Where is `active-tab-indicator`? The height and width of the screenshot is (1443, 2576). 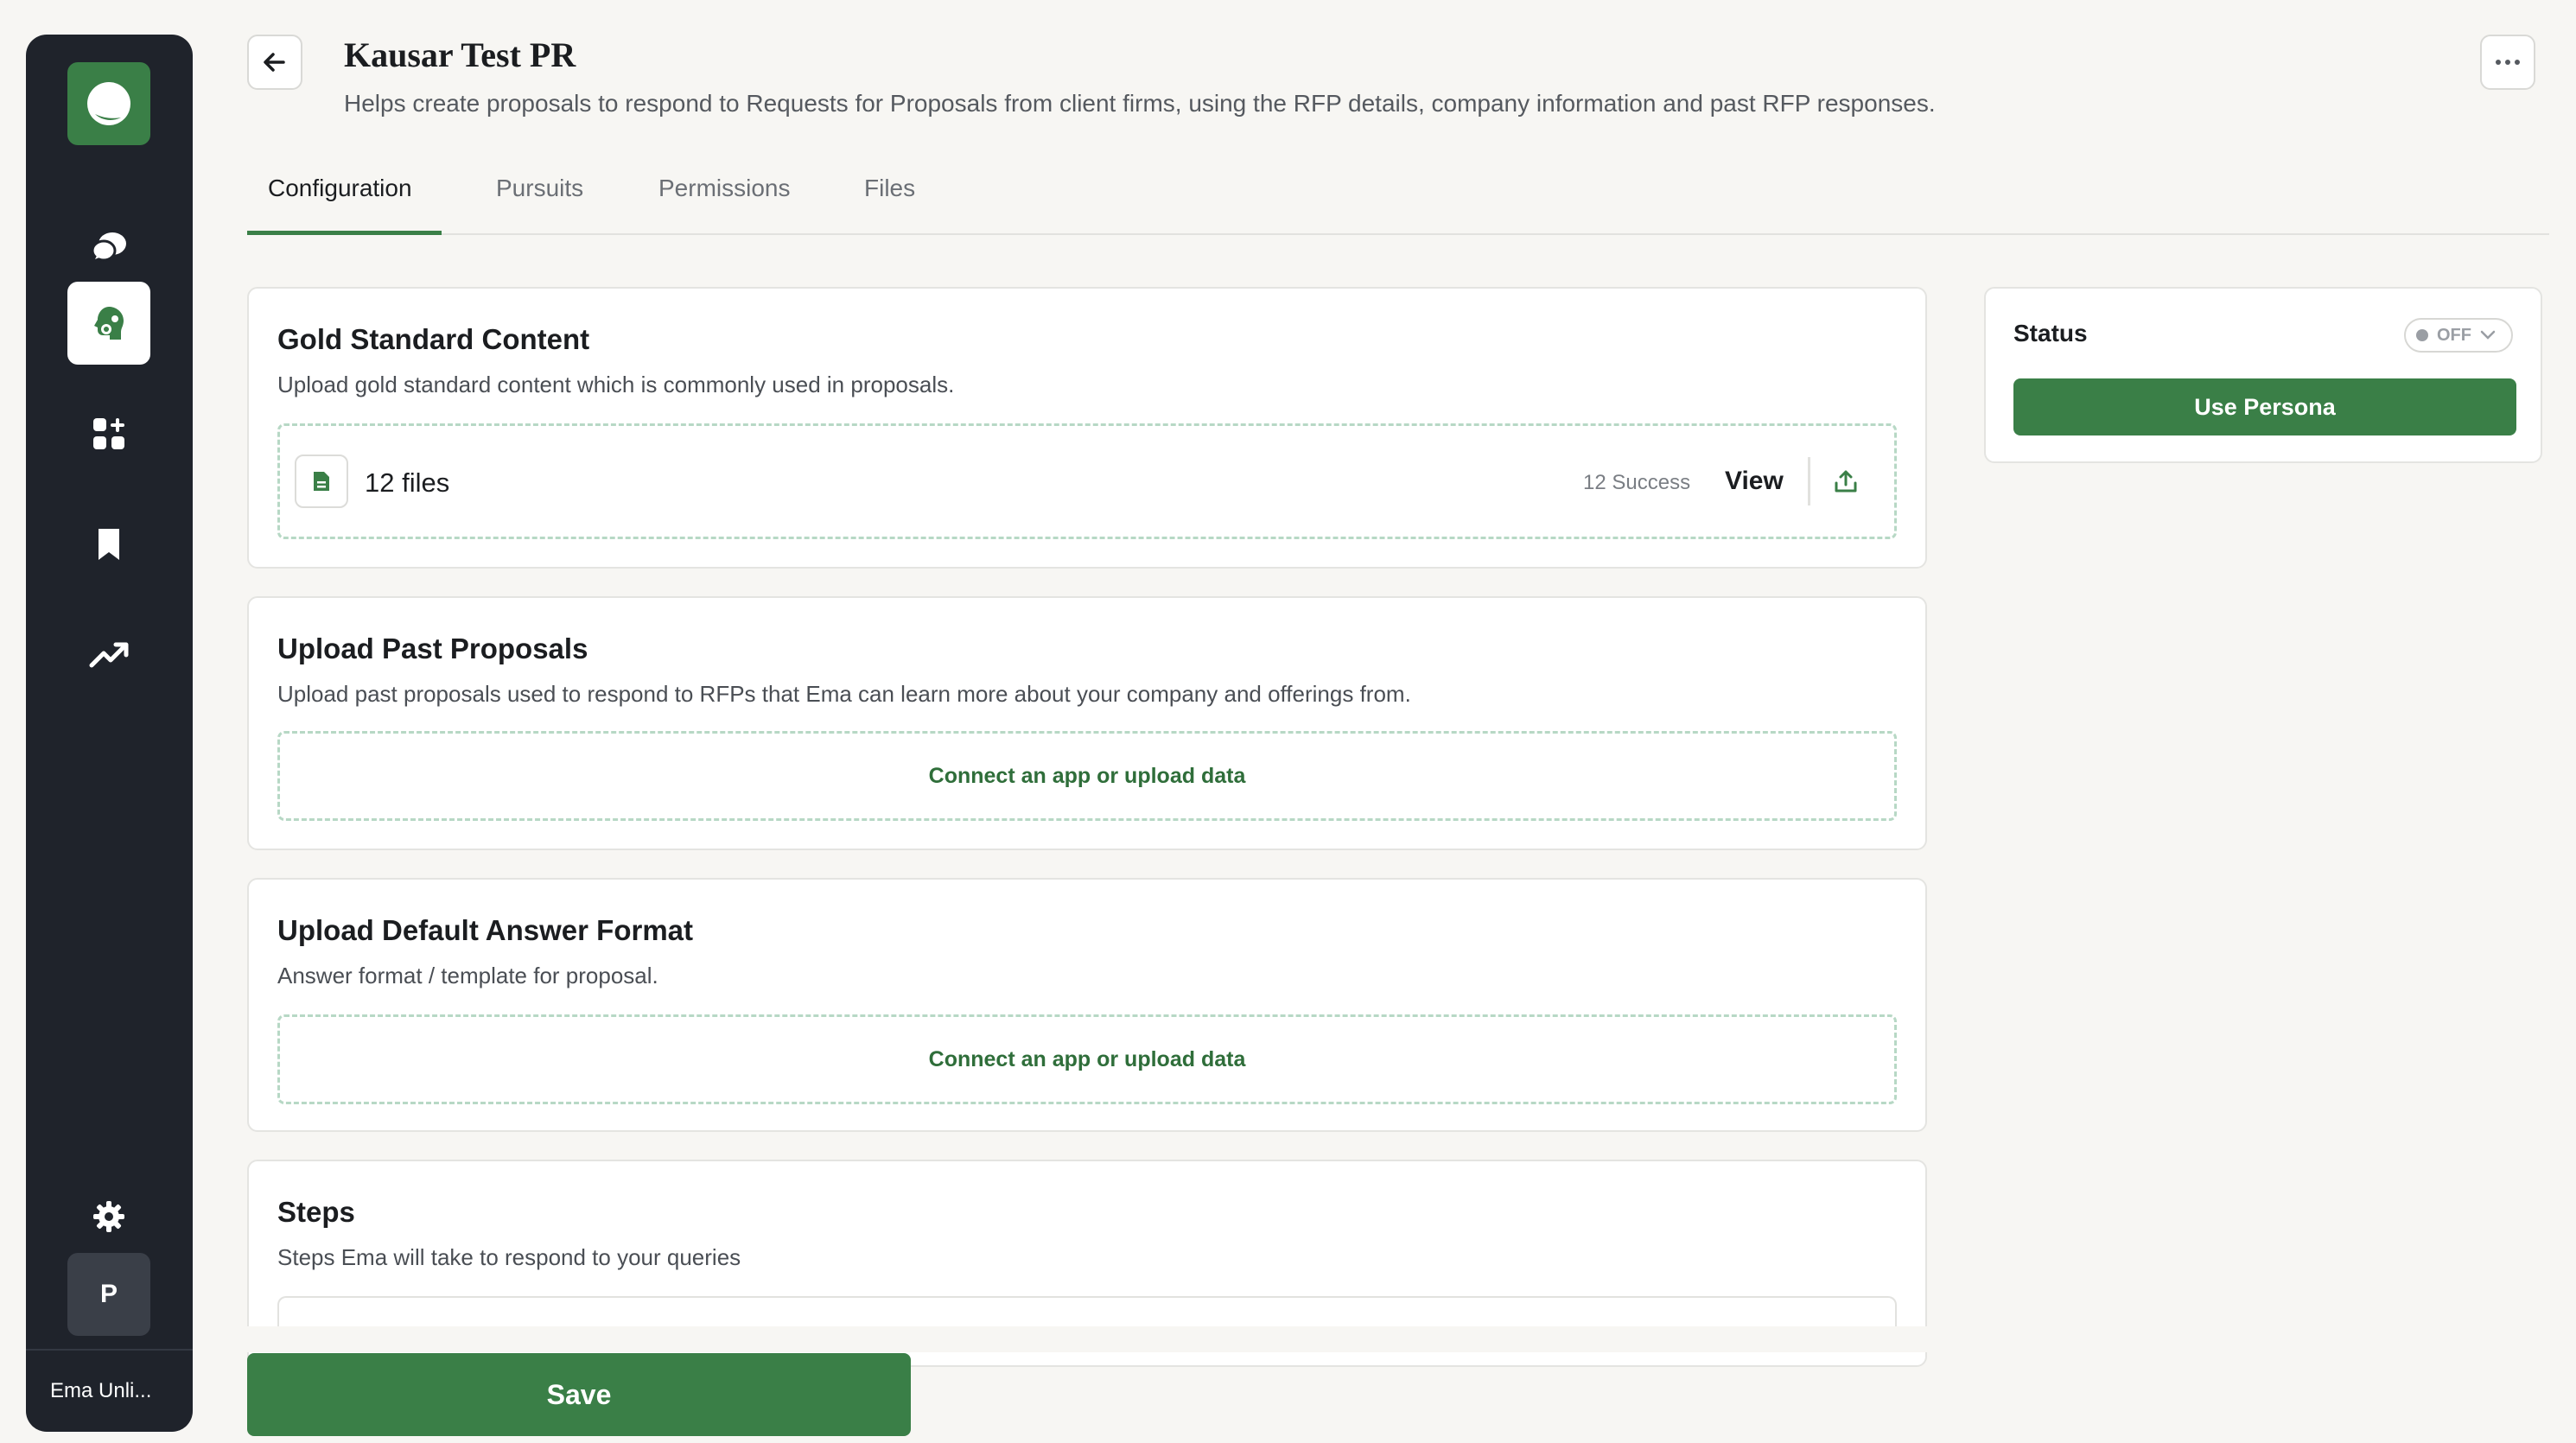 active-tab-indicator is located at coordinates (345, 233).